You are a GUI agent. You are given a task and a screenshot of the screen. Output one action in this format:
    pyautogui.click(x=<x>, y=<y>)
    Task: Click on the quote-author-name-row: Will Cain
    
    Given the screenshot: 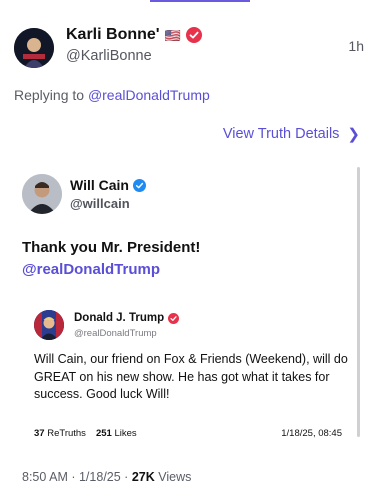 What is the action you would take?
    pyautogui.click(x=108, y=185)
    